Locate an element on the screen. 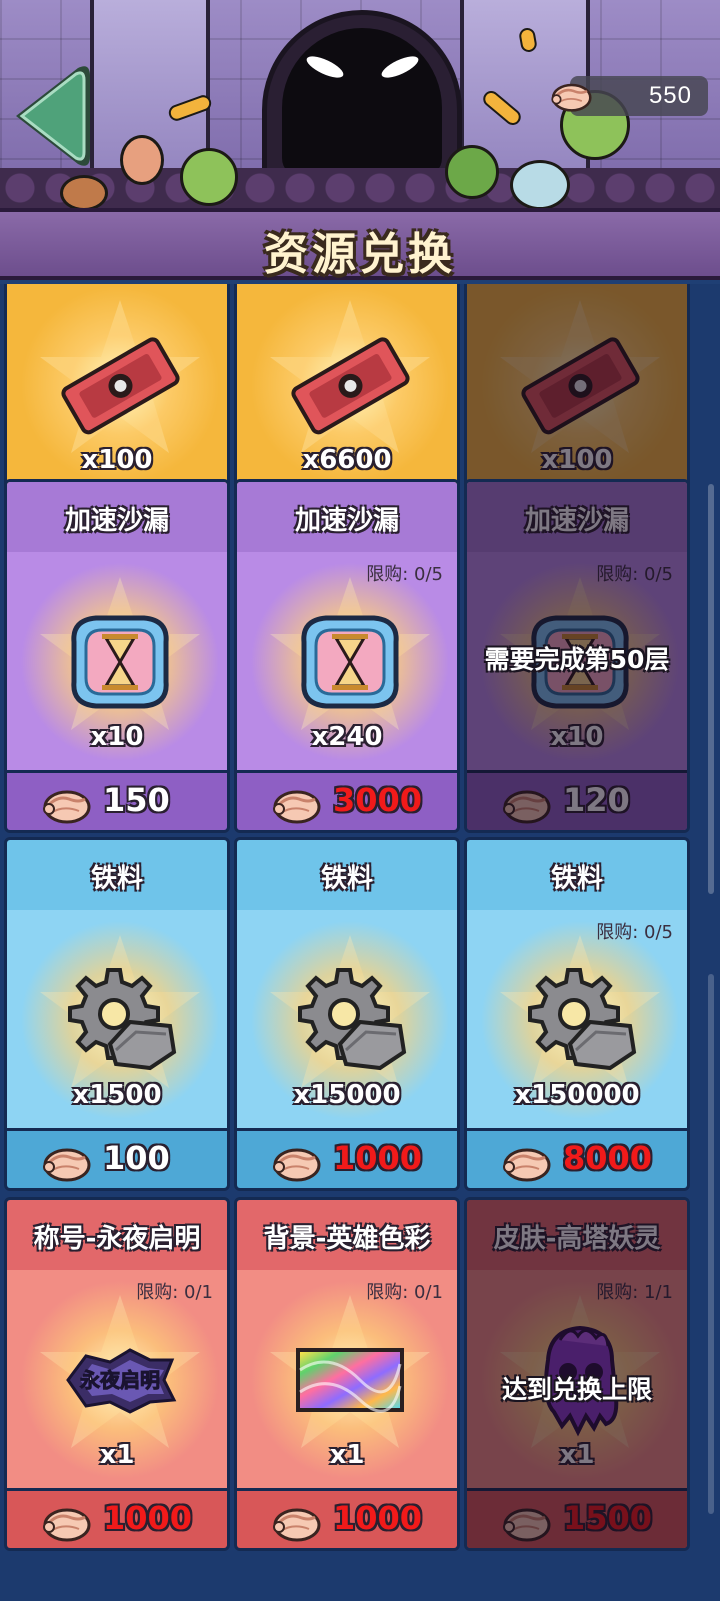 Image resolution: width=720 pixels, height=1601 pixels. currency-value: 550 is located at coordinates (670, 95).